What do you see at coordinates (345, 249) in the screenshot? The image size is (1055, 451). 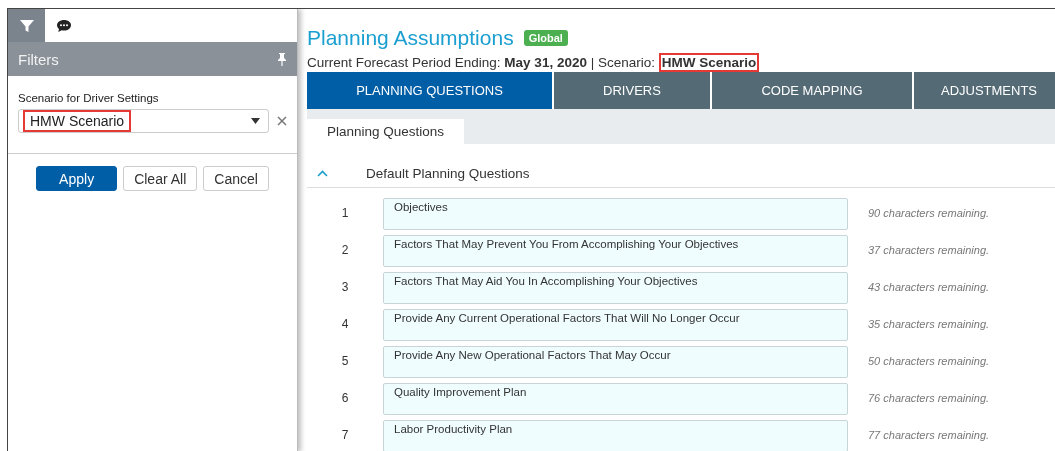 I see `row-number: 2` at bounding box center [345, 249].